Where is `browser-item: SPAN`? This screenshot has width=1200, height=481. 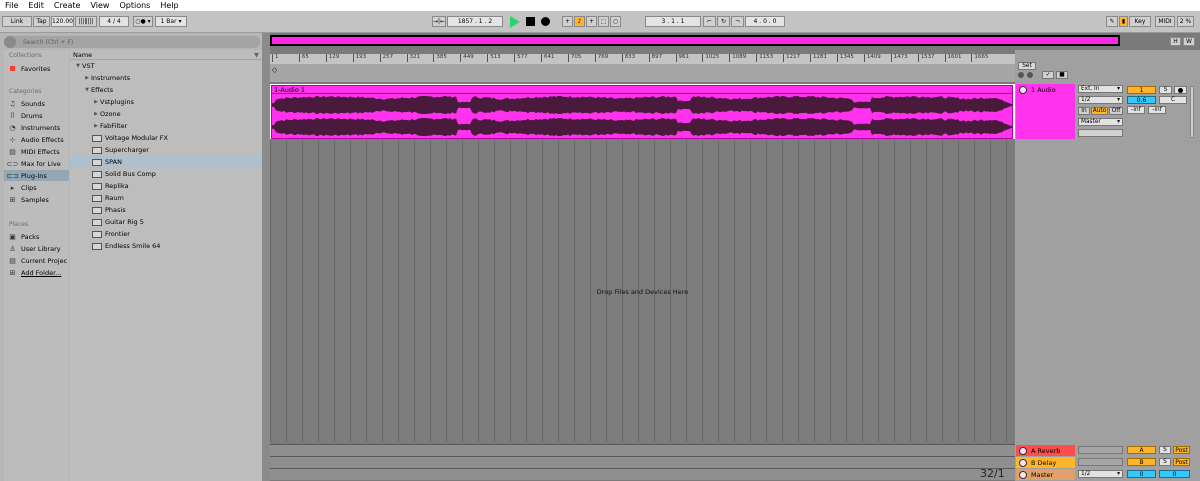
browser-item: SPAN is located at coordinates (166, 162).